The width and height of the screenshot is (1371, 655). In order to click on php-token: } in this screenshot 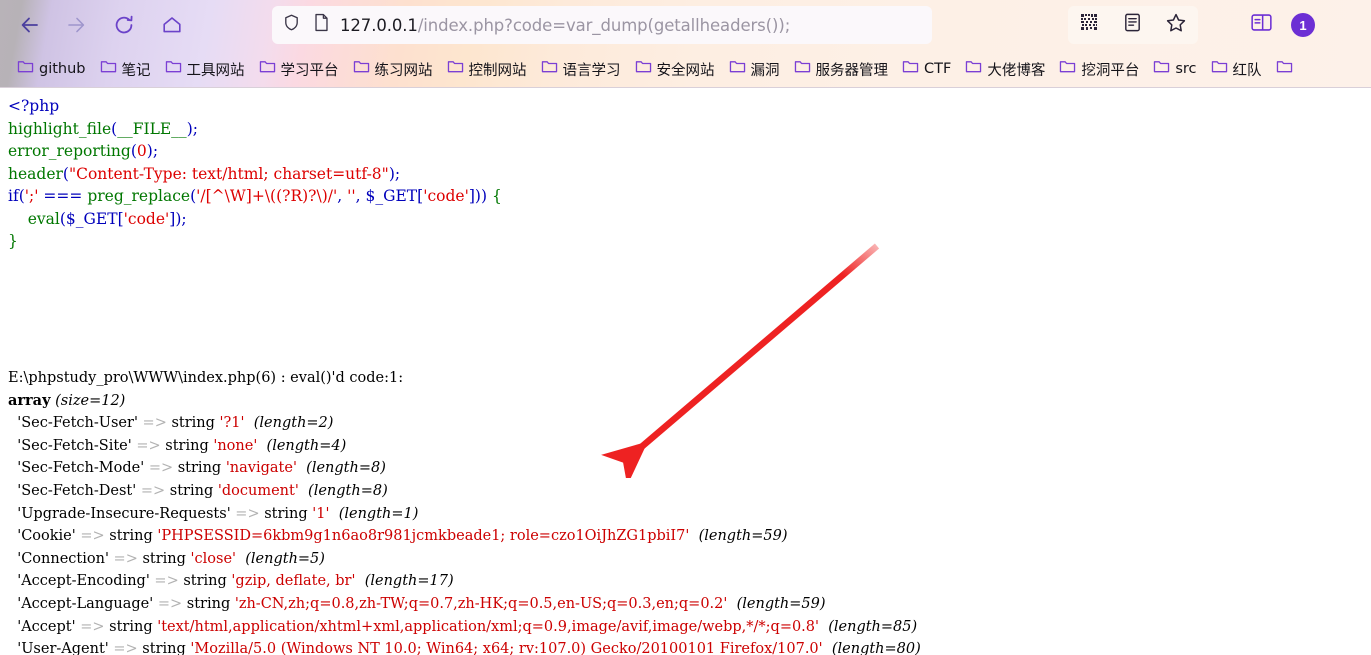, I will do `click(13, 241)`.